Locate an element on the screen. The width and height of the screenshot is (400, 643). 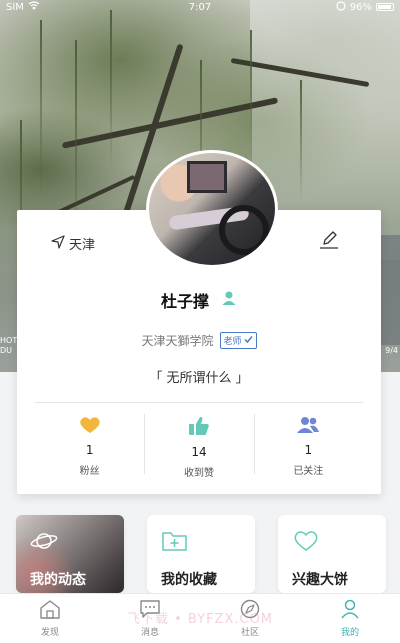
tab-community: 社区 is located at coordinates (250, 618).